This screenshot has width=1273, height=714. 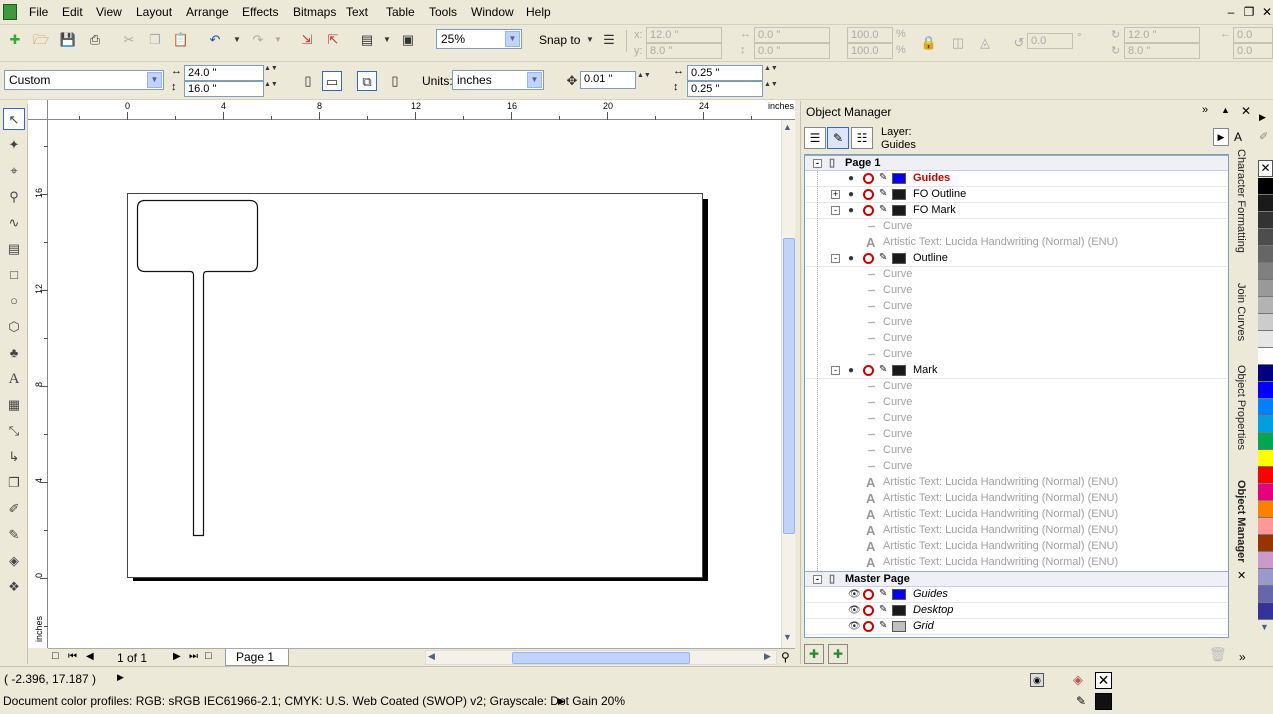 What do you see at coordinates (14, 587) in the screenshot?
I see `interactive-fill-icon: ❖` at bounding box center [14, 587].